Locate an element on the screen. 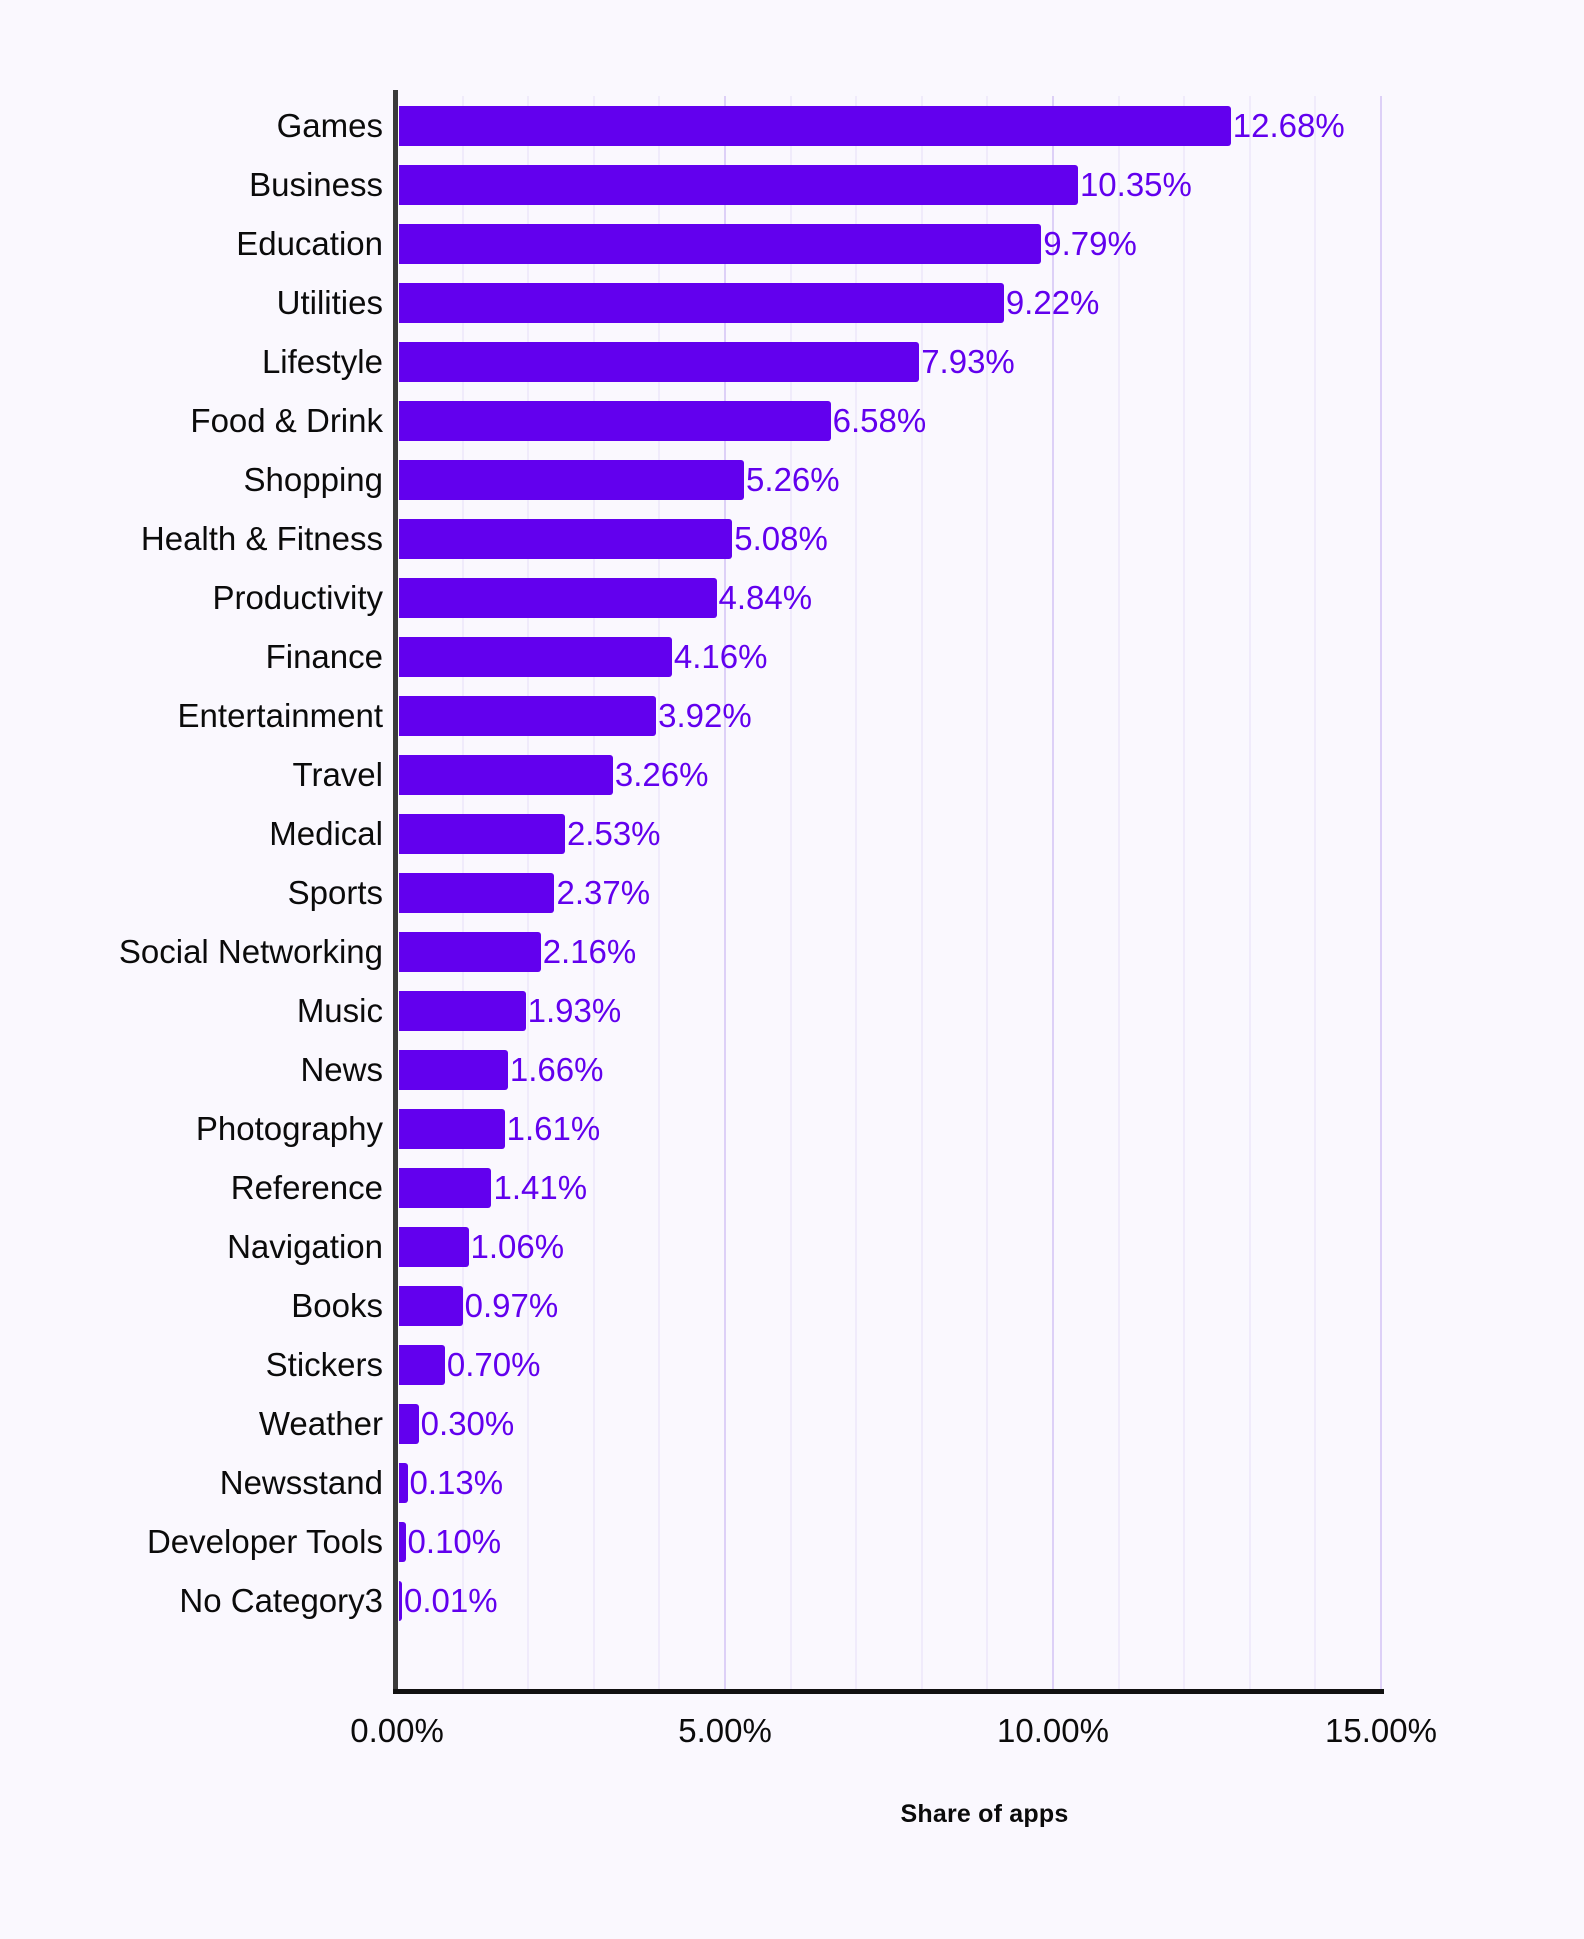 The height and width of the screenshot is (1939, 1584). bar-row: Health & Fitness 5.08% is located at coordinates (792, 538).